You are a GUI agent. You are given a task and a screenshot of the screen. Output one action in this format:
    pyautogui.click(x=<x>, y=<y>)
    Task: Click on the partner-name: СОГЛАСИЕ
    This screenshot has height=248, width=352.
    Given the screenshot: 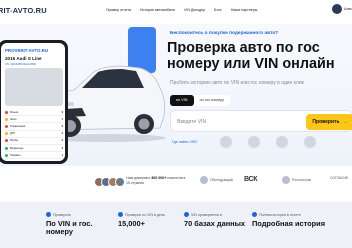 What is the action you would take?
    pyautogui.click(x=339, y=178)
    